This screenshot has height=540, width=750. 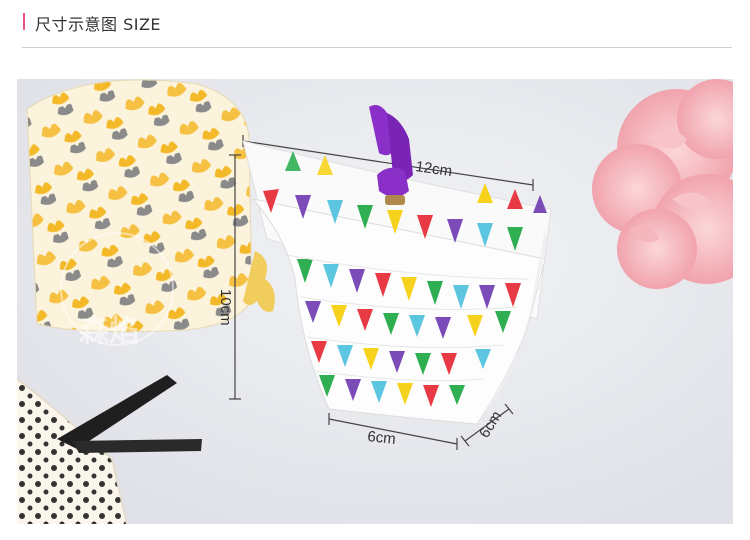 I want to click on header-divider, so click(x=377, y=47).